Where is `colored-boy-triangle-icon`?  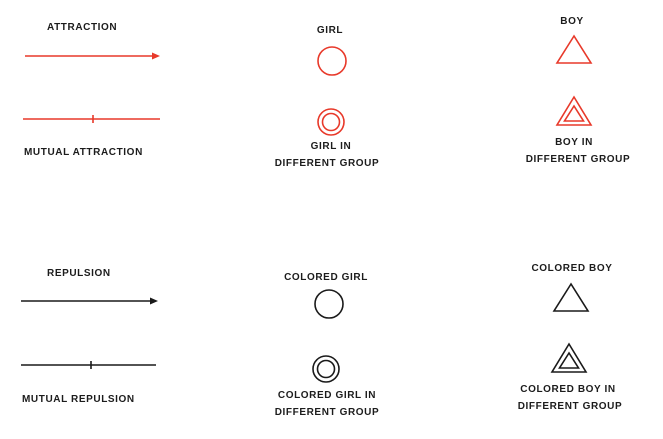
colored-boy-triangle-icon is located at coordinates (571, 297).